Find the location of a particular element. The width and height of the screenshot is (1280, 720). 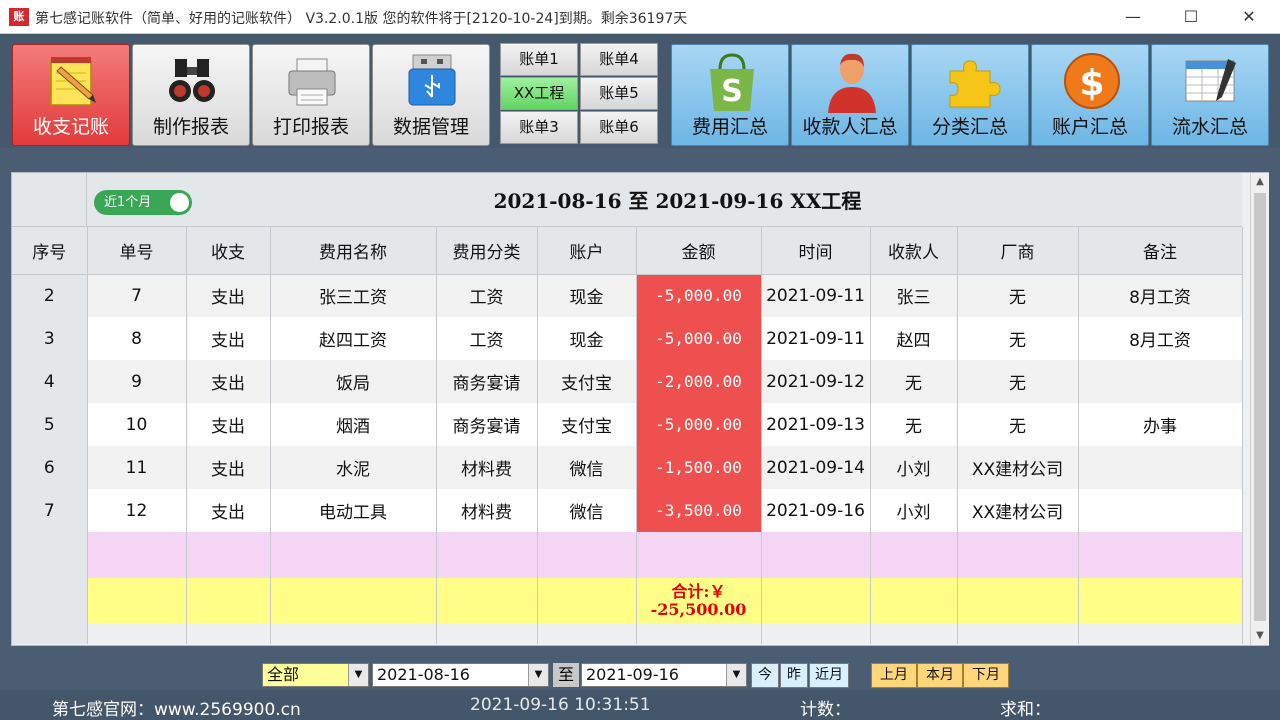

cell-amount: -2,000.00 is located at coordinates (699, 381).